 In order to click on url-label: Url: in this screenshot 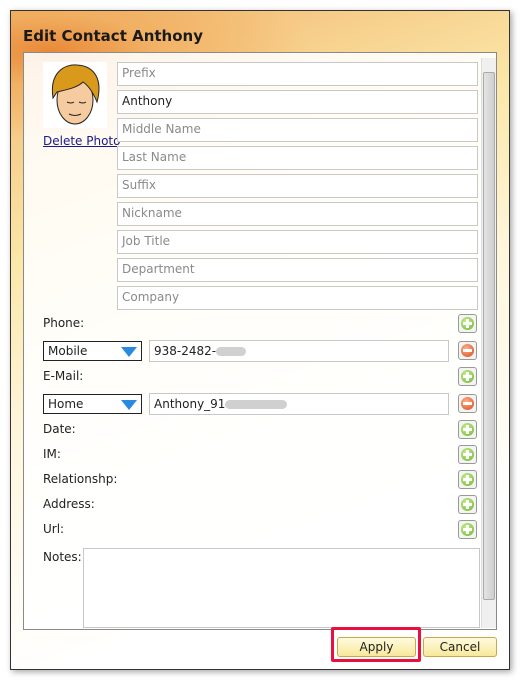, I will do `click(54, 529)`.